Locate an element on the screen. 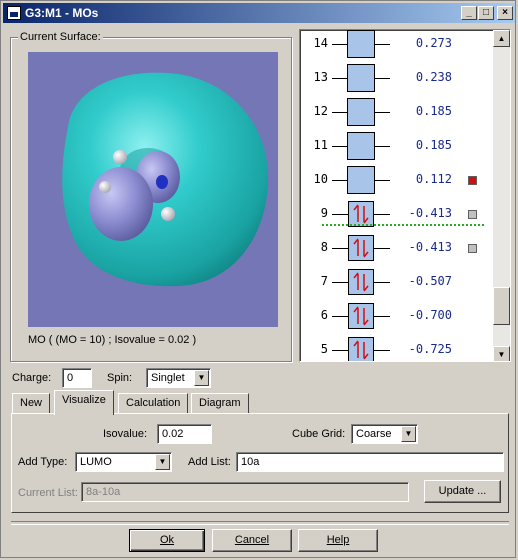  help-label: Help is located at coordinates (338, 540).